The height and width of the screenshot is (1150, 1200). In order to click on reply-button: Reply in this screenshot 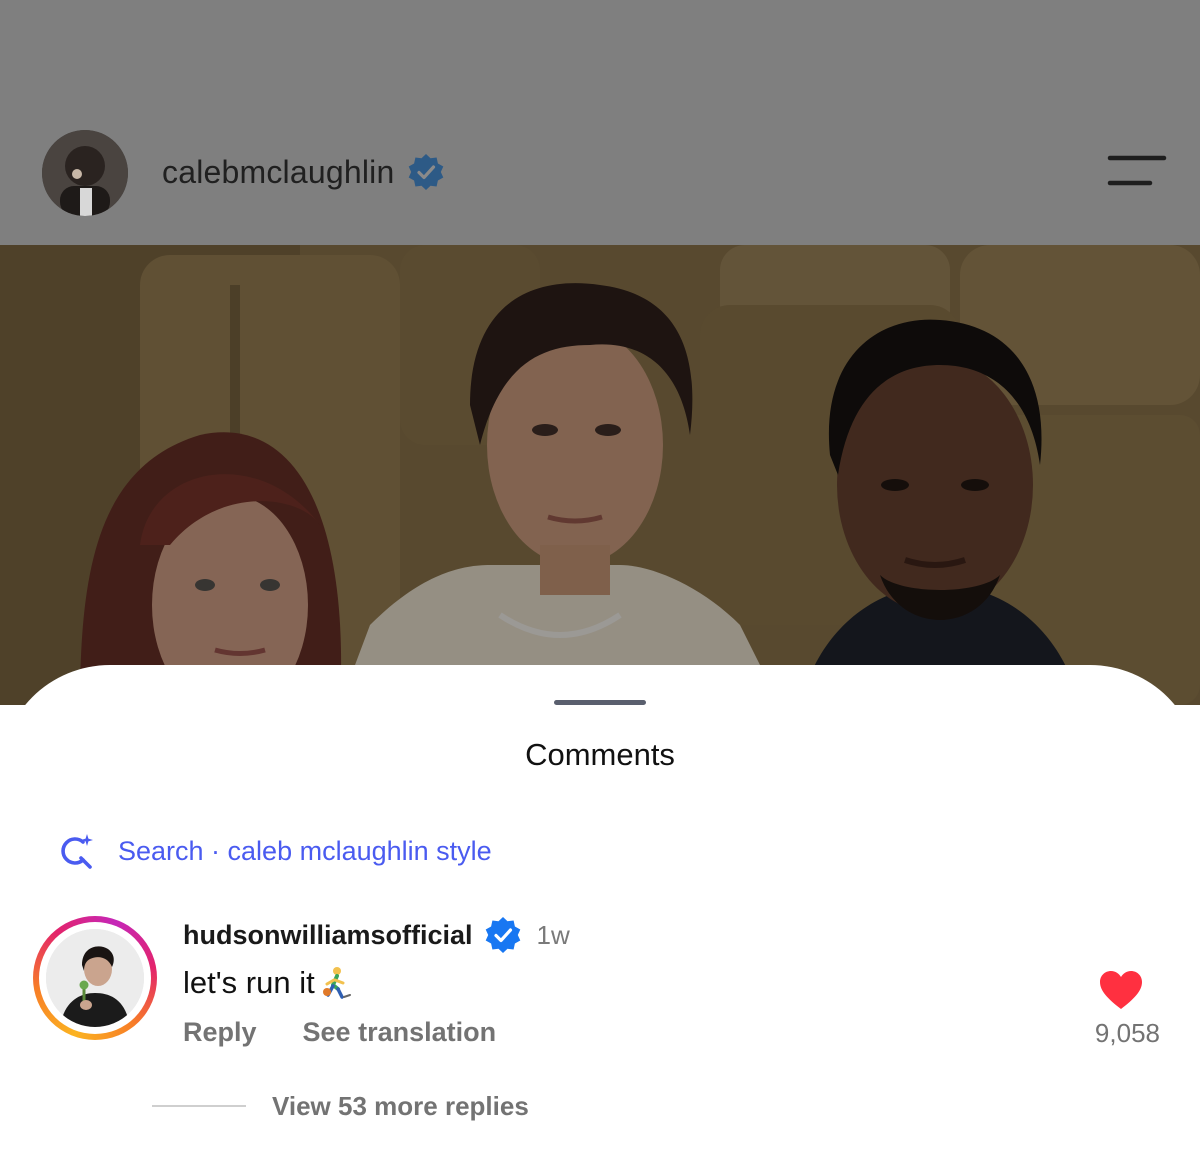, I will do `click(220, 1032)`.